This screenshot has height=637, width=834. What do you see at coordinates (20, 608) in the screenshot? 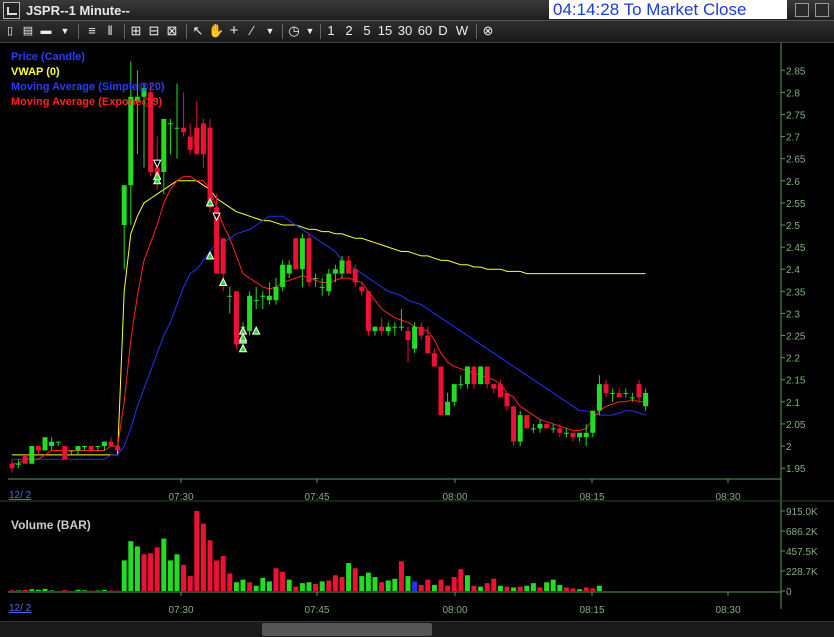
I see `date-tag-volume: 12/ 2` at bounding box center [20, 608].